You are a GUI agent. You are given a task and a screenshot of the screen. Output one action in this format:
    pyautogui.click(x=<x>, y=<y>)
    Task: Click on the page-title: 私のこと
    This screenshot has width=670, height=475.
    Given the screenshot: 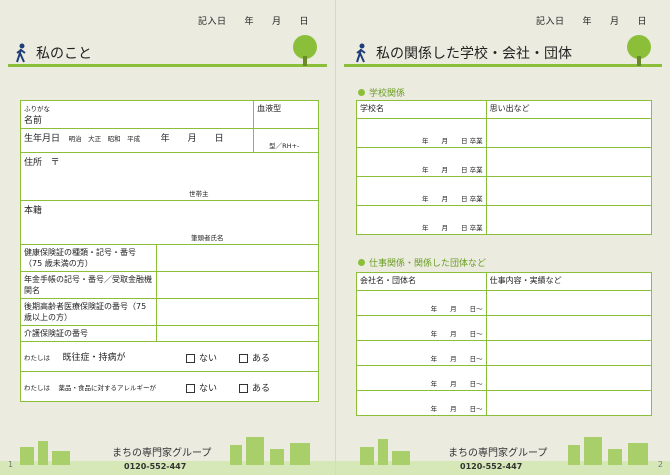 What is the action you would take?
    pyautogui.click(x=64, y=54)
    